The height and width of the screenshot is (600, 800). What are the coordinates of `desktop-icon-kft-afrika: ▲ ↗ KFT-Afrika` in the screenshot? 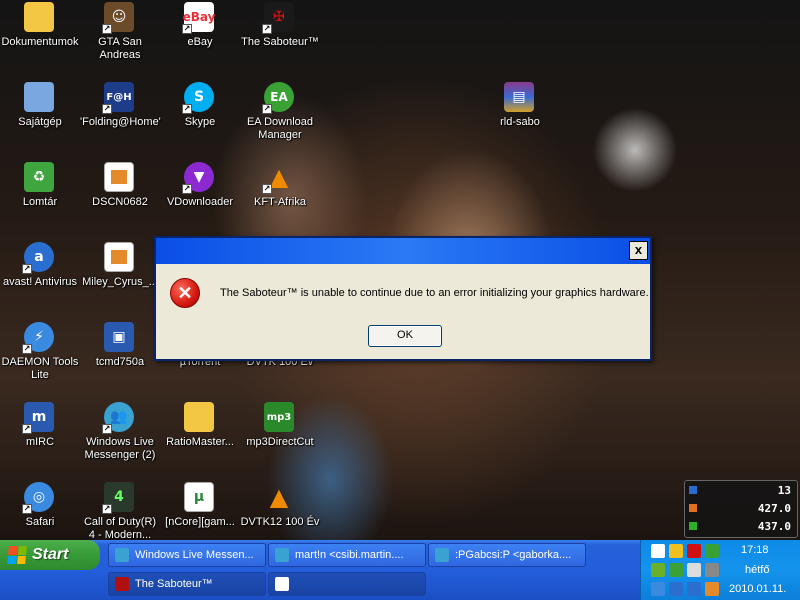 It's located at (280, 200).